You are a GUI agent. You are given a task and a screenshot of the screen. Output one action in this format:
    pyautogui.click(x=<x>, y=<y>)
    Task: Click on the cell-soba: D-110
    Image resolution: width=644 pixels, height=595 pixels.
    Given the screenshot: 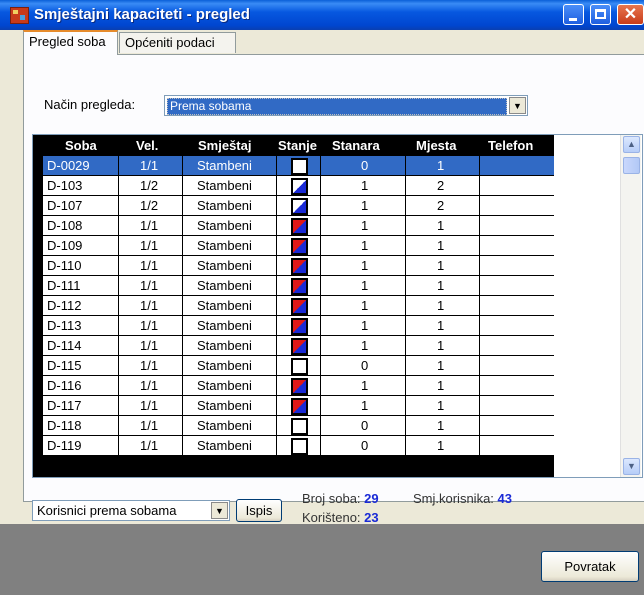 What is the action you would take?
    pyautogui.click(x=64, y=265)
    